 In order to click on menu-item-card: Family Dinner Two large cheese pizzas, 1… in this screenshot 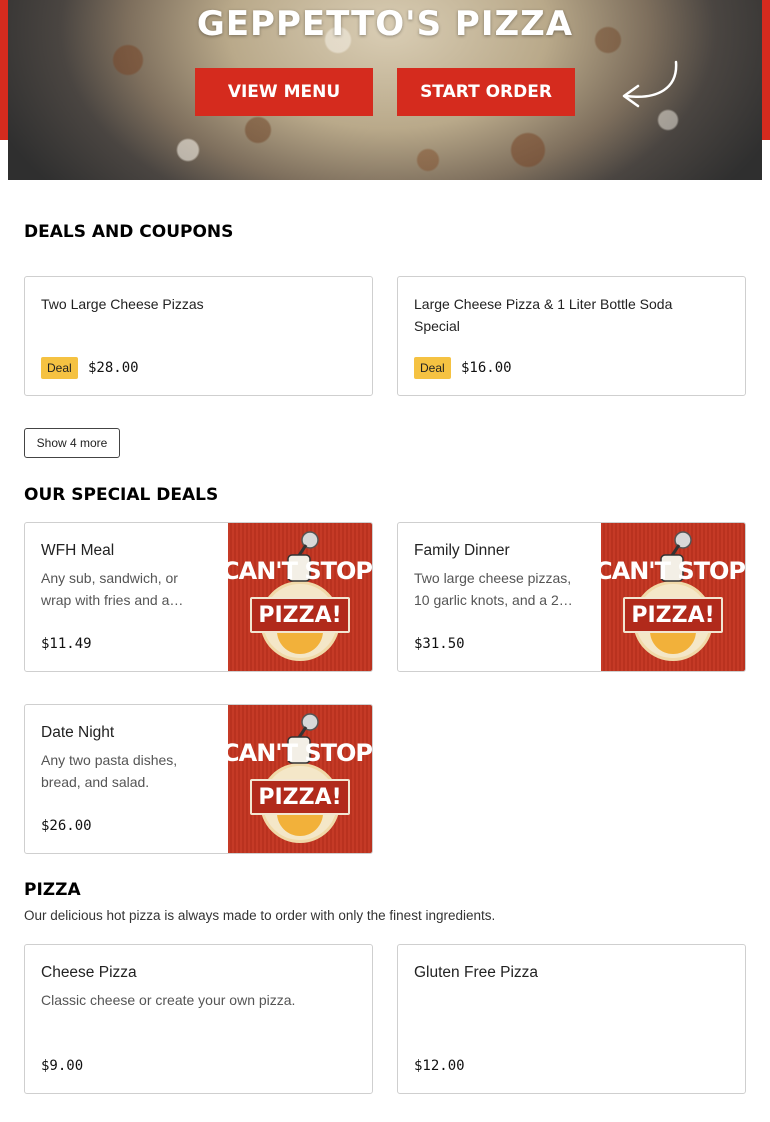, I will do `click(571, 597)`.